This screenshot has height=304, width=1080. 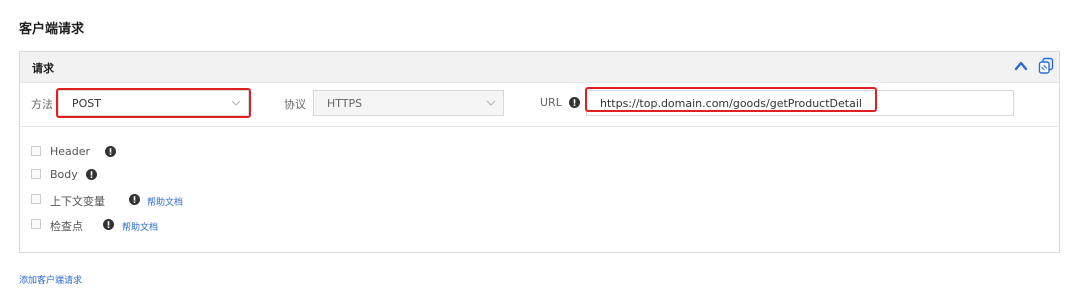 What do you see at coordinates (36, 224) in the screenshot?
I see `checkpoint-checkbox` at bounding box center [36, 224].